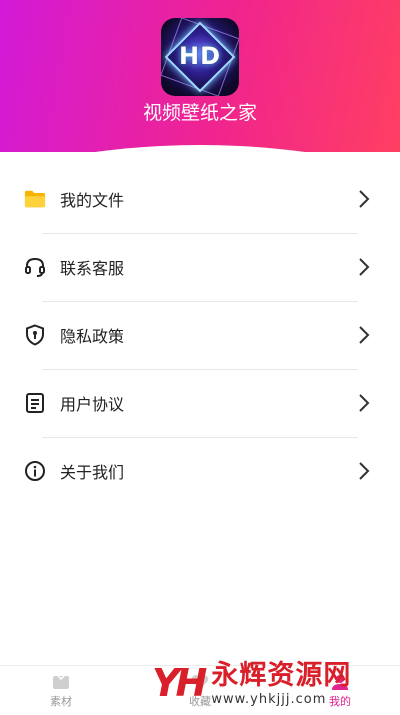 The width and height of the screenshot is (400, 715). Describe the element at coordinates (61, 701) in the screenshot. I see `tab-label: 素材` at that location.